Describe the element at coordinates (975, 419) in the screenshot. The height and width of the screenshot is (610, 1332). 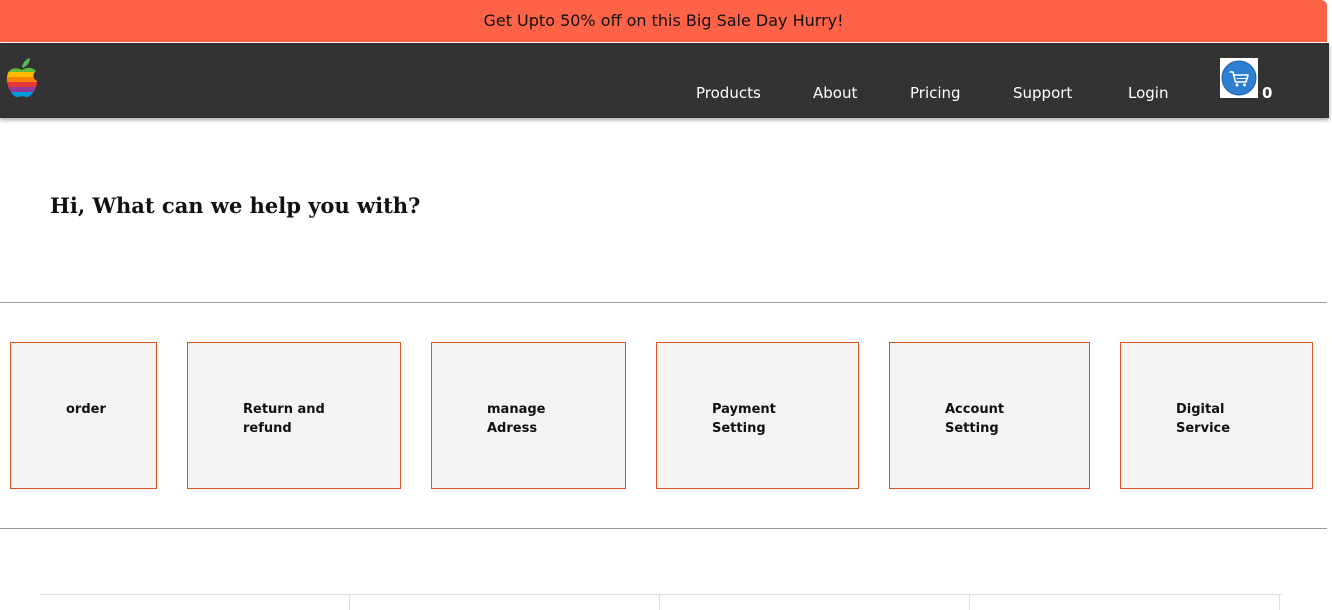
I see `help-card-label: Account Setting` at that location.